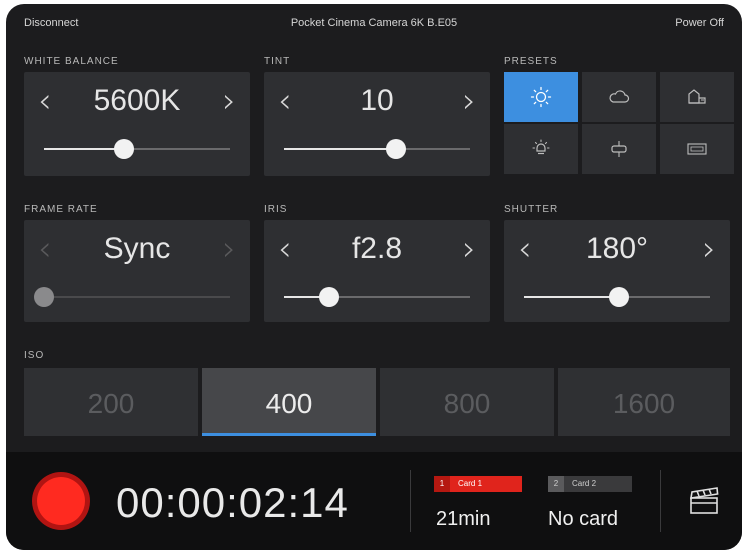  Describe the element at coordinates (442, 484) in the screenshot. I see `card1-number: 1` at that location.